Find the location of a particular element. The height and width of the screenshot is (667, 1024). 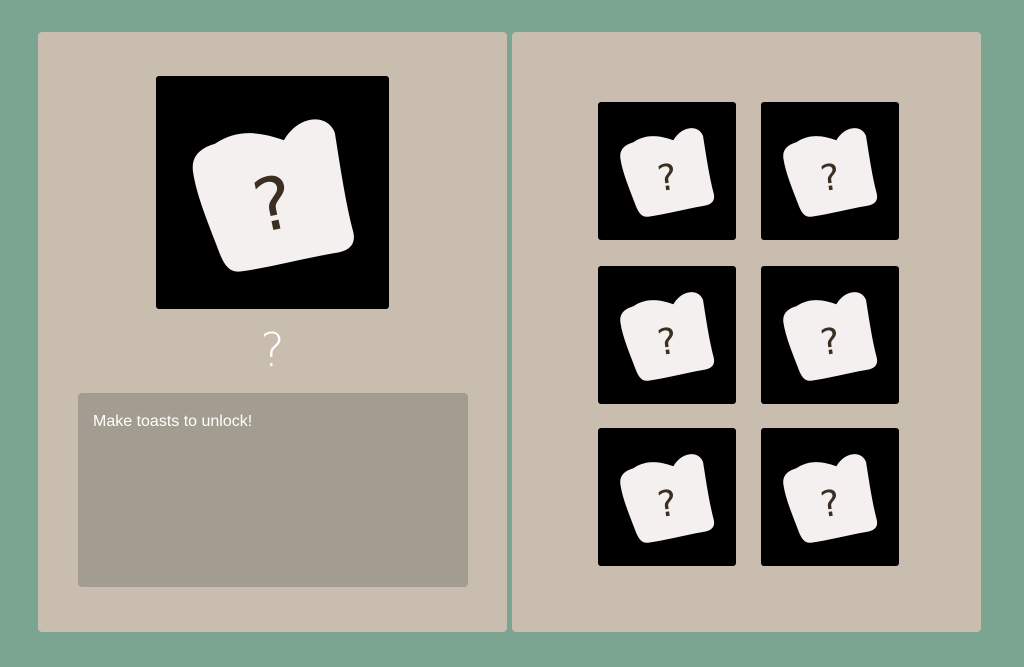

toast-card-1: ? is located at coordinates (667, 171).